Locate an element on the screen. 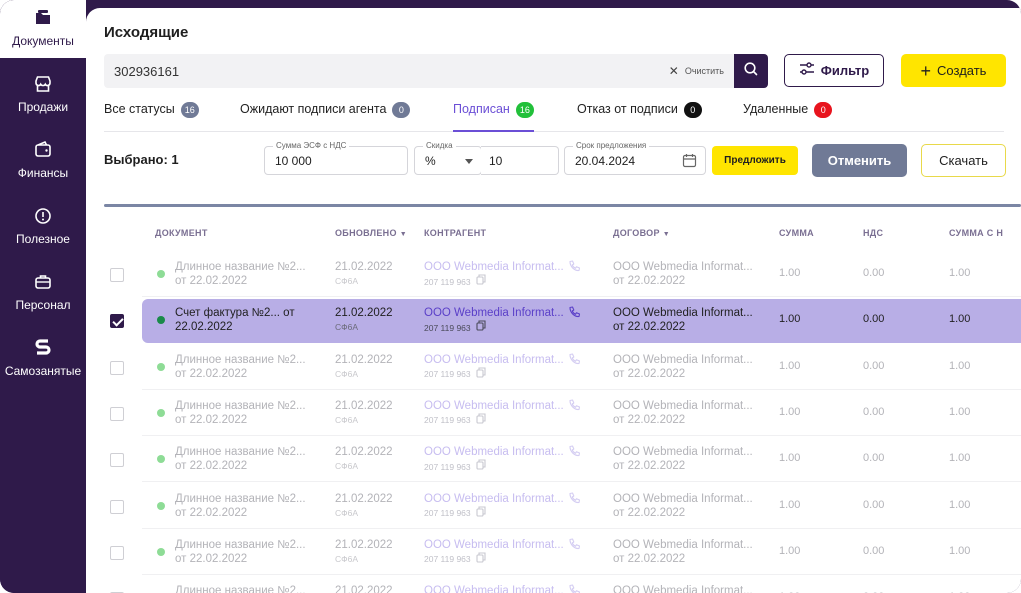 This screenshot has height=593, width=1021. sidebar-item-selfemployed: Самозанятые is located at coordinates (43, 359).